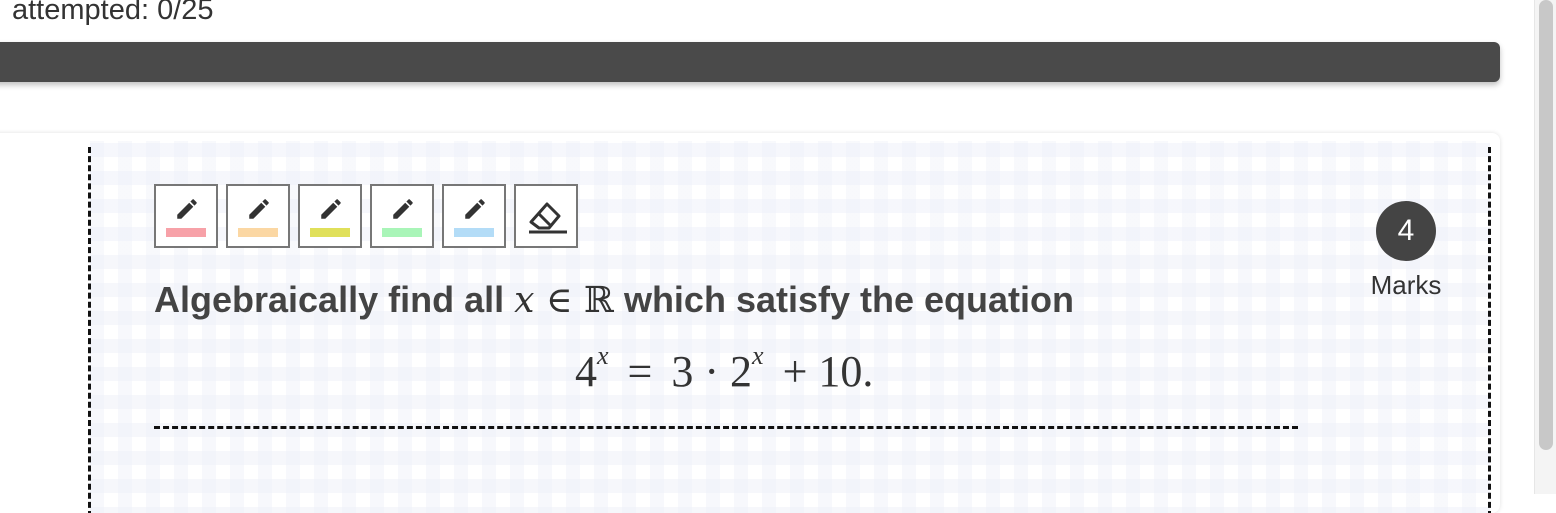  I want to click on attempted-counter: attempted: 0/25, so click(113, 13).